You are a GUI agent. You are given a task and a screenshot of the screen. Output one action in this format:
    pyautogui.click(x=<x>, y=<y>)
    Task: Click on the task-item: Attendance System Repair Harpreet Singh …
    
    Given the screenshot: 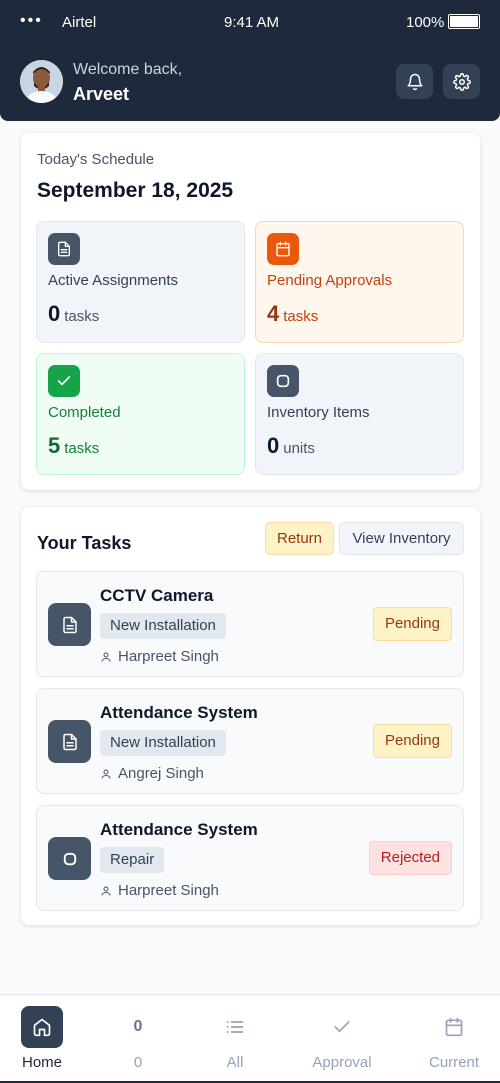 What is the action you would take?
    pyautogui.click(x=250, y=858)
    